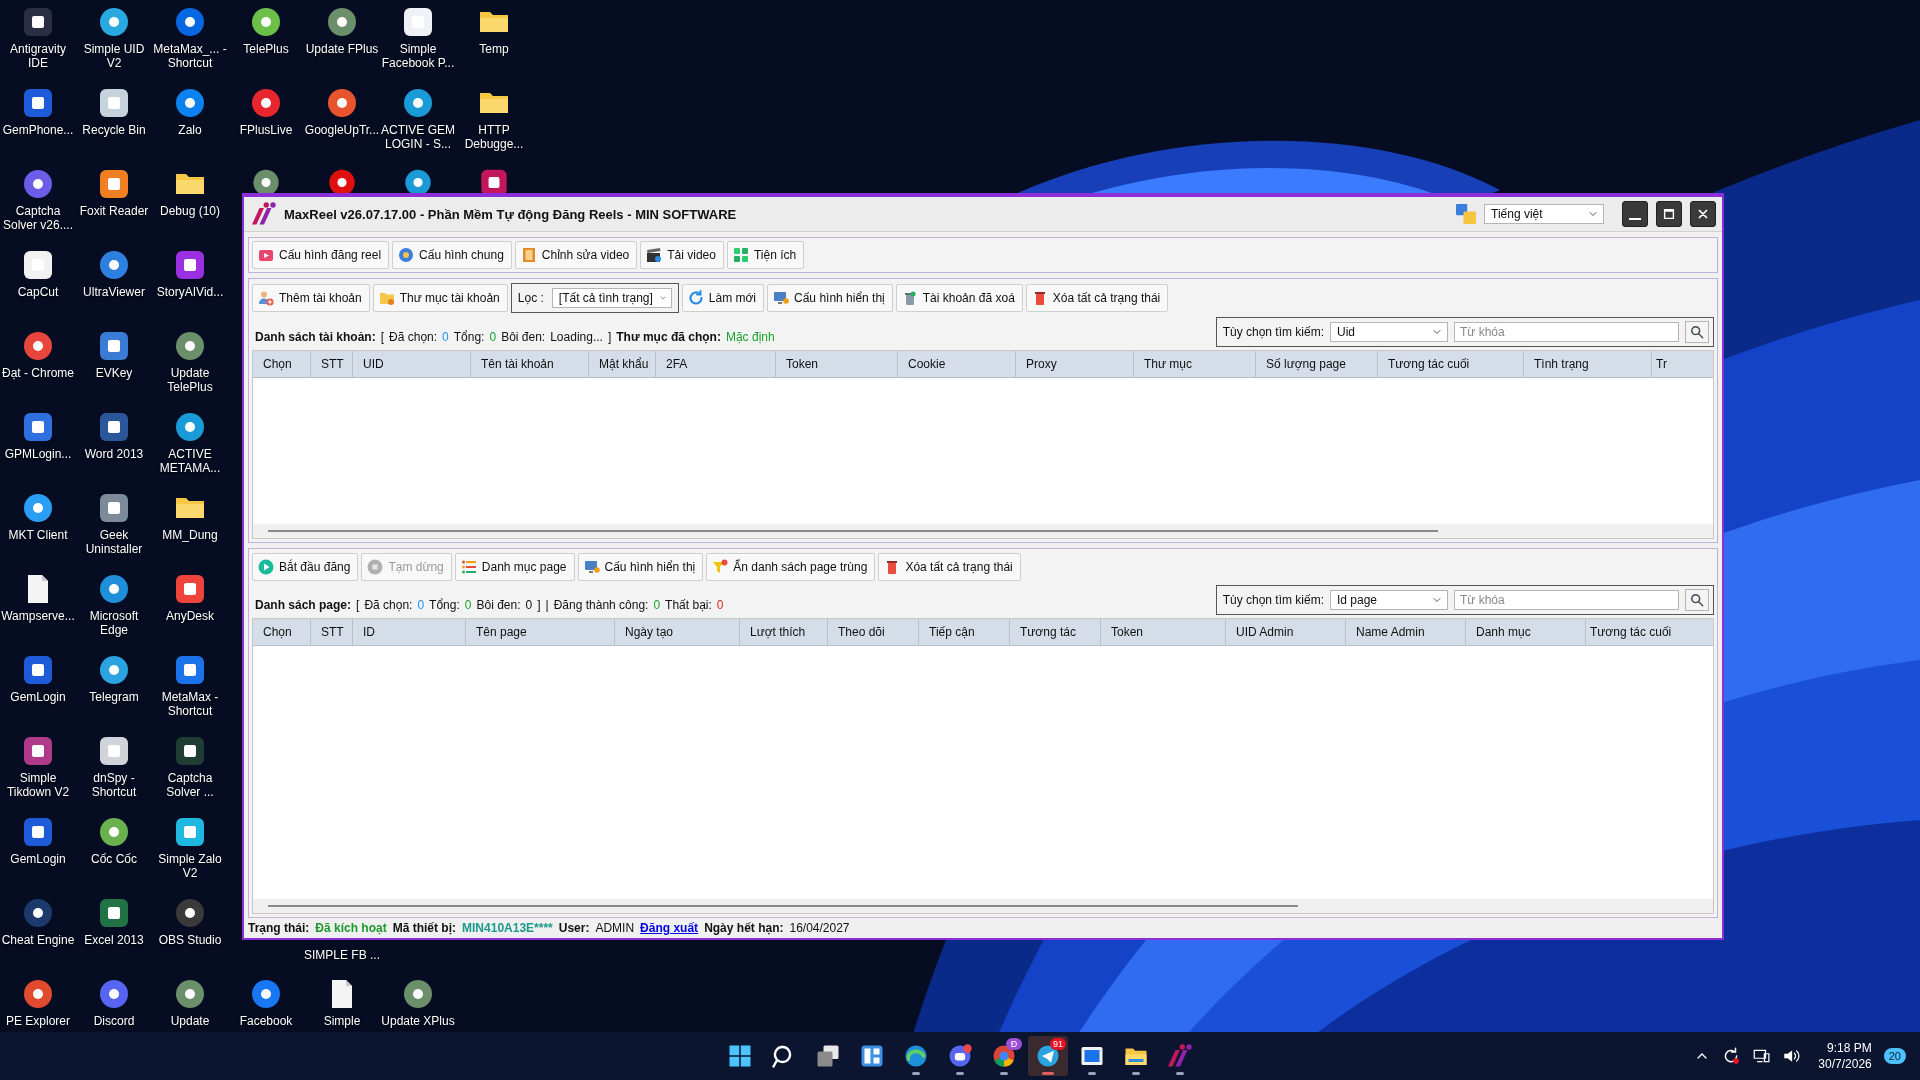 The width and height of the screenshot is (1920, 1080). What do you see at coordinates (723, 298) in the screenshot?
I see `toolbar-button: Làm mới` at bounding box center [723, 298].